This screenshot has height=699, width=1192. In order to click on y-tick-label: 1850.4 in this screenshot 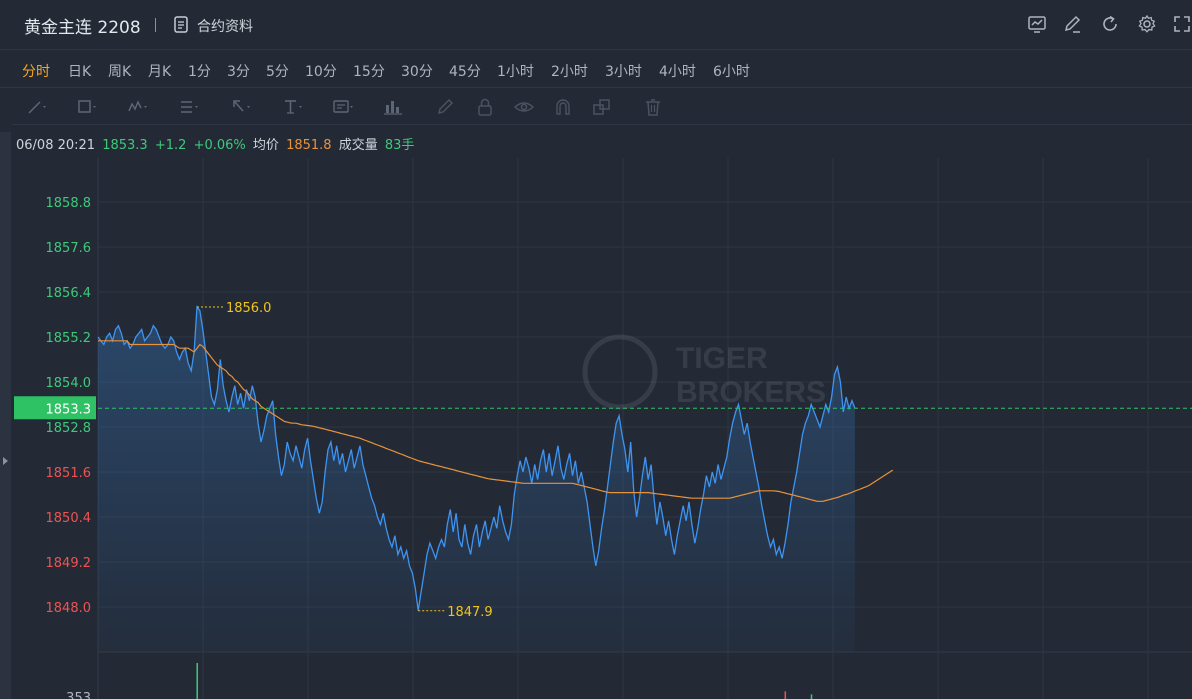, I will do `click(69, 518)`.